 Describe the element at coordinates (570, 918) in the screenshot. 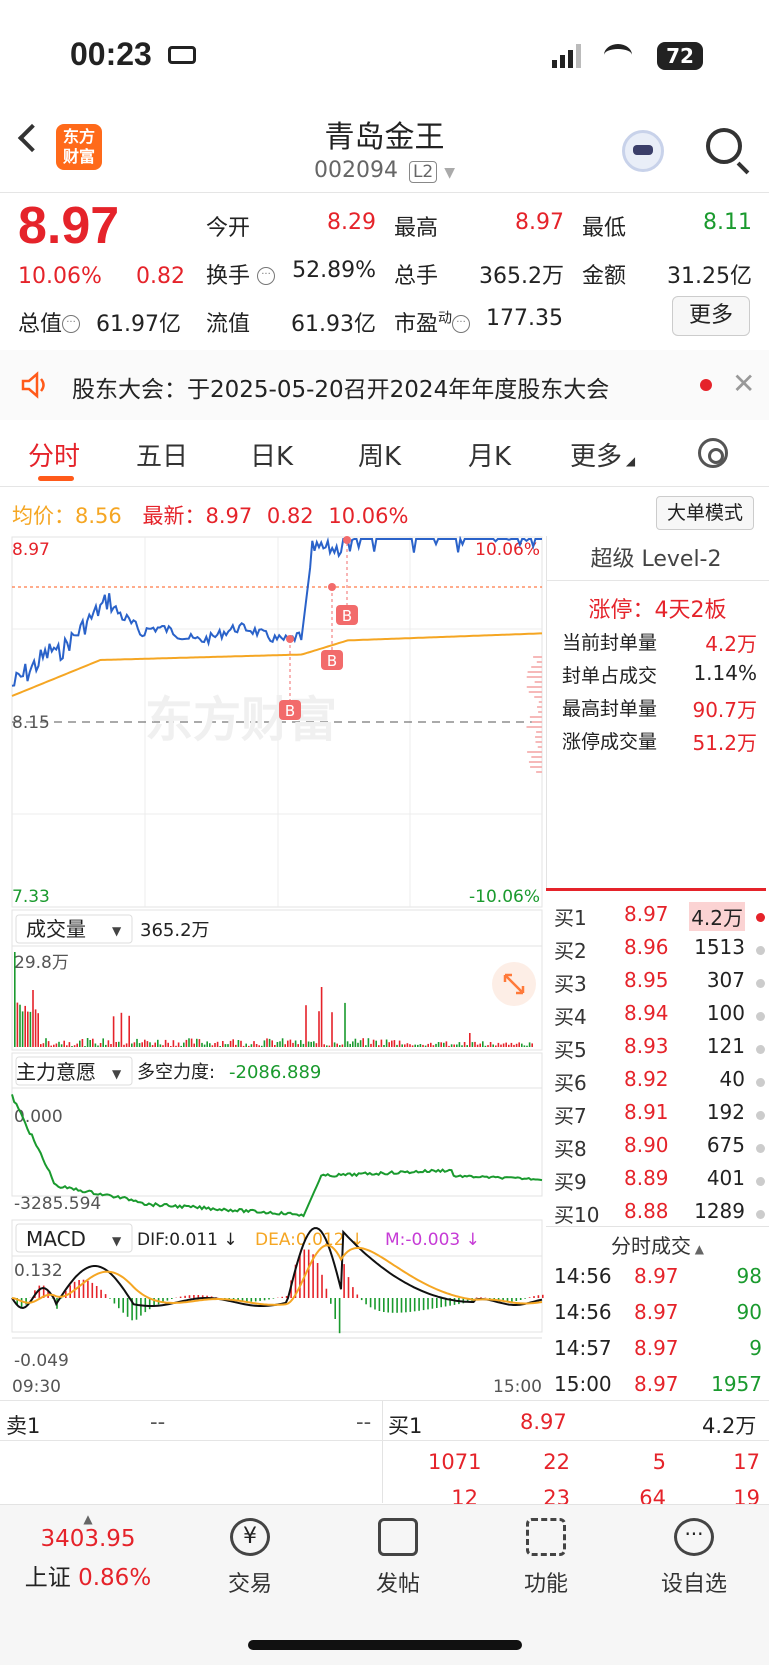

I see `orderbook-level: 买1` at that location.